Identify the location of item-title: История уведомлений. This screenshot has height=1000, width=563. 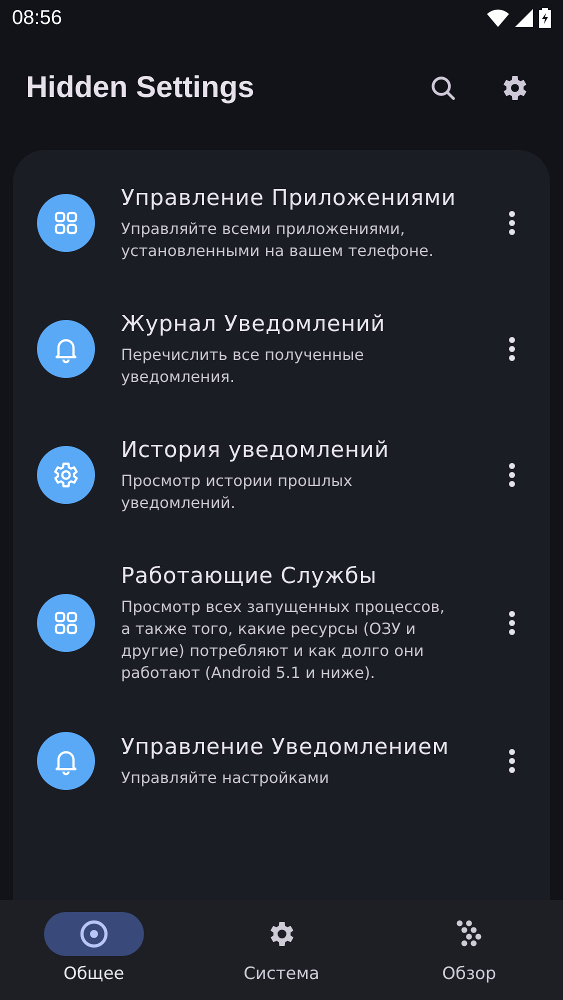
(289, 451).